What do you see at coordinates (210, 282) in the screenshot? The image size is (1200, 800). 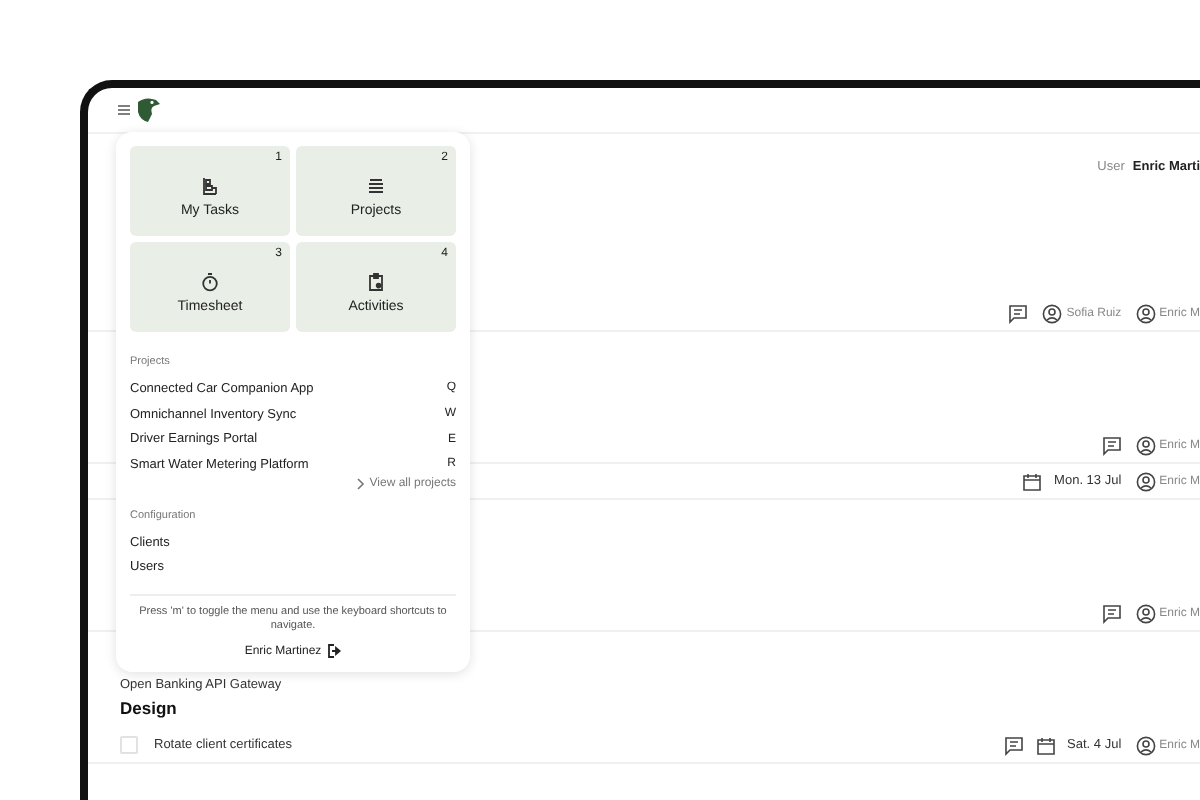 I see `stopwatch-icon` at bounding box center [210, 282].